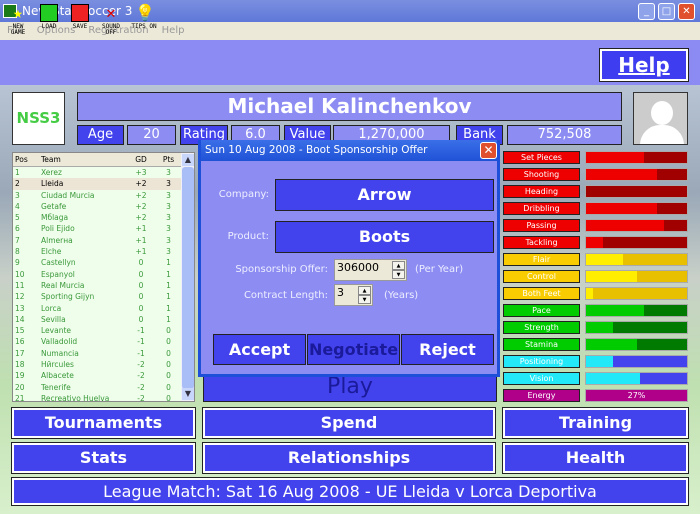 The width and height of the screenshot is (700, 514). Describe the element at coordinates (541, 174) in the screenshot. I see `skill-label: Shooting` at that location.